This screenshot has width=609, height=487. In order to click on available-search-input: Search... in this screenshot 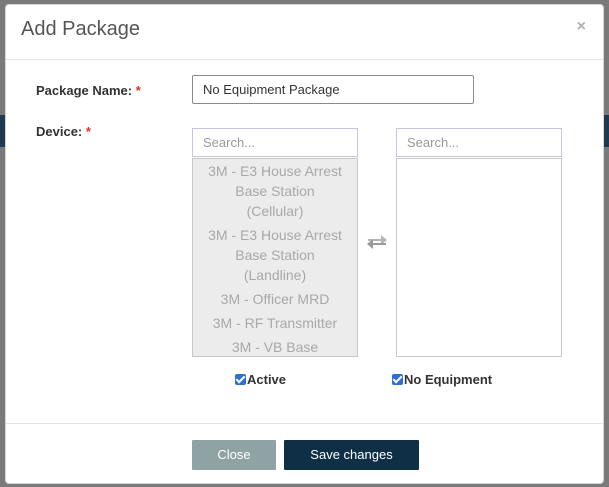, I will do `click(275, 142)`.